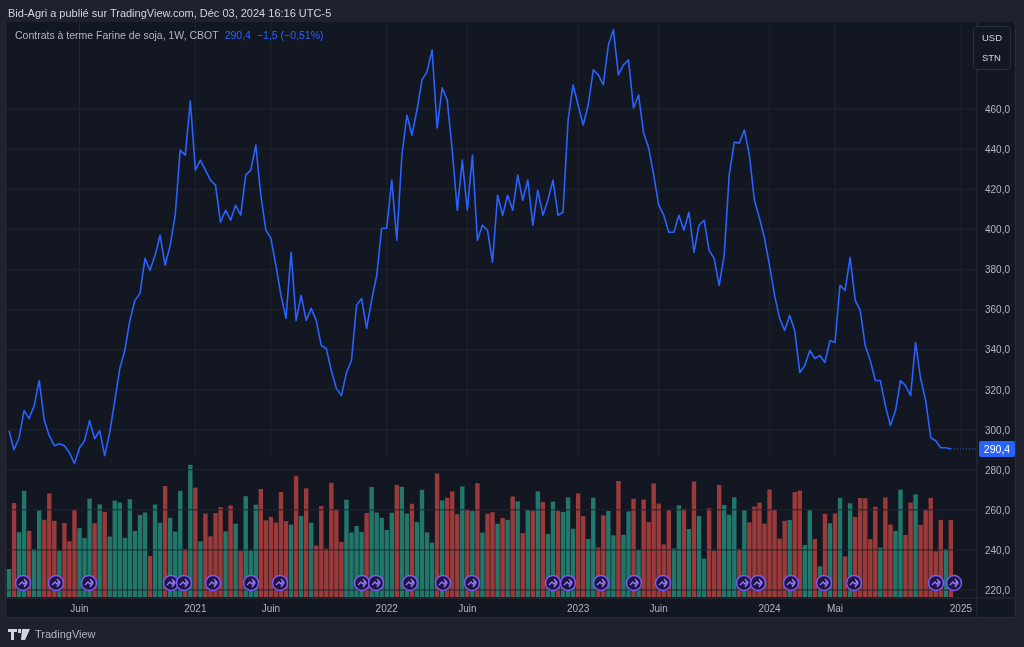  Describe the element at coordinates (998, 590) in the screenshot. I see `price-axis-label: 220,0` at that location.